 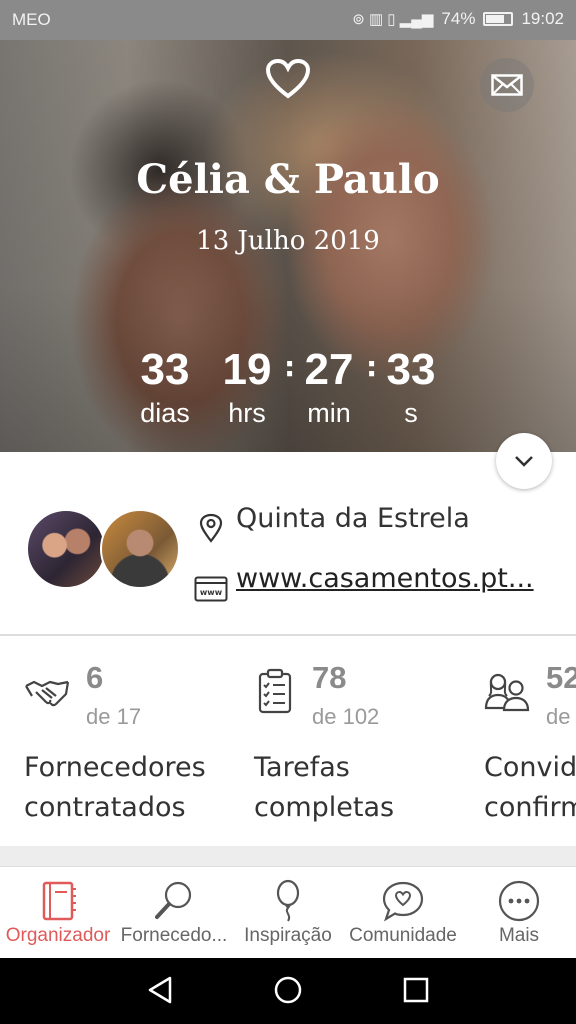 I want to click on countdown-timer: 33 dias 19 hrs : 27 min : 33 s, so click(x=288, y=389).